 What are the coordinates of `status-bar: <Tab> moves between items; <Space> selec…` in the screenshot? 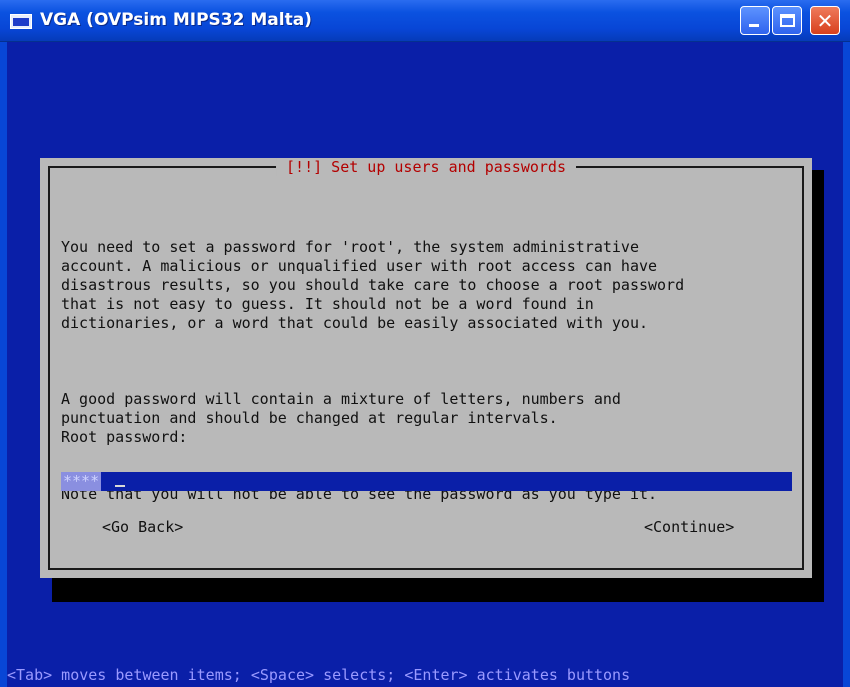 It's located at (319, 675).